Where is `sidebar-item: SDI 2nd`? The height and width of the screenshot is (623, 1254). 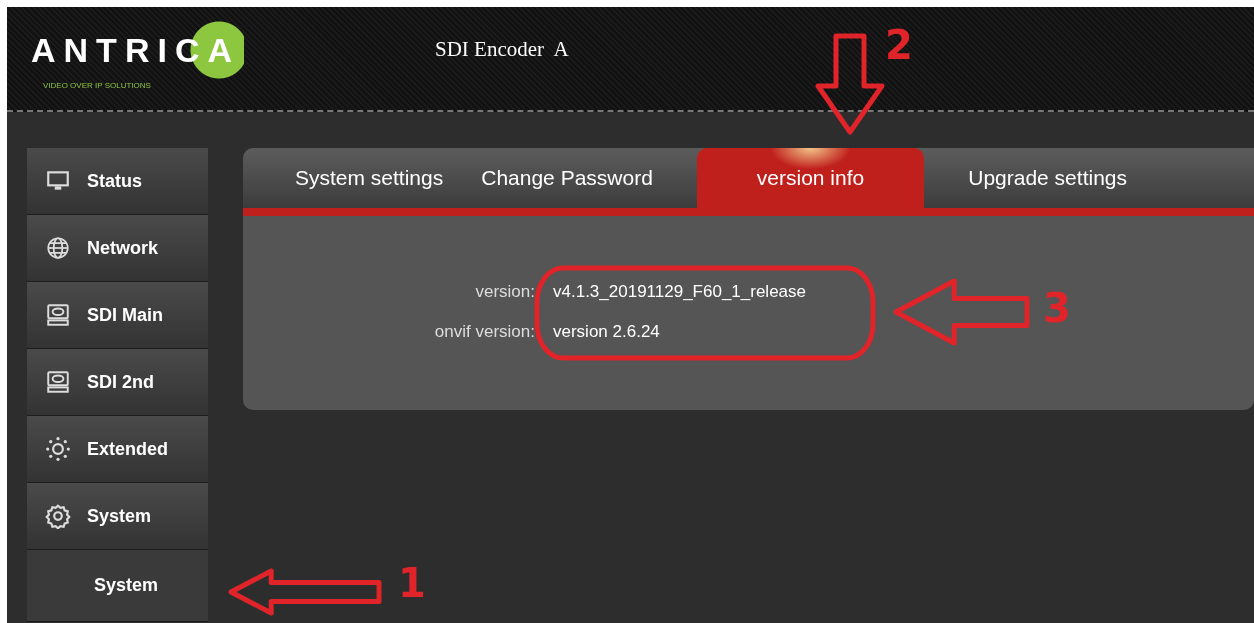 sidebar-item: SDI 2nd is located at coordinates (117, 382).